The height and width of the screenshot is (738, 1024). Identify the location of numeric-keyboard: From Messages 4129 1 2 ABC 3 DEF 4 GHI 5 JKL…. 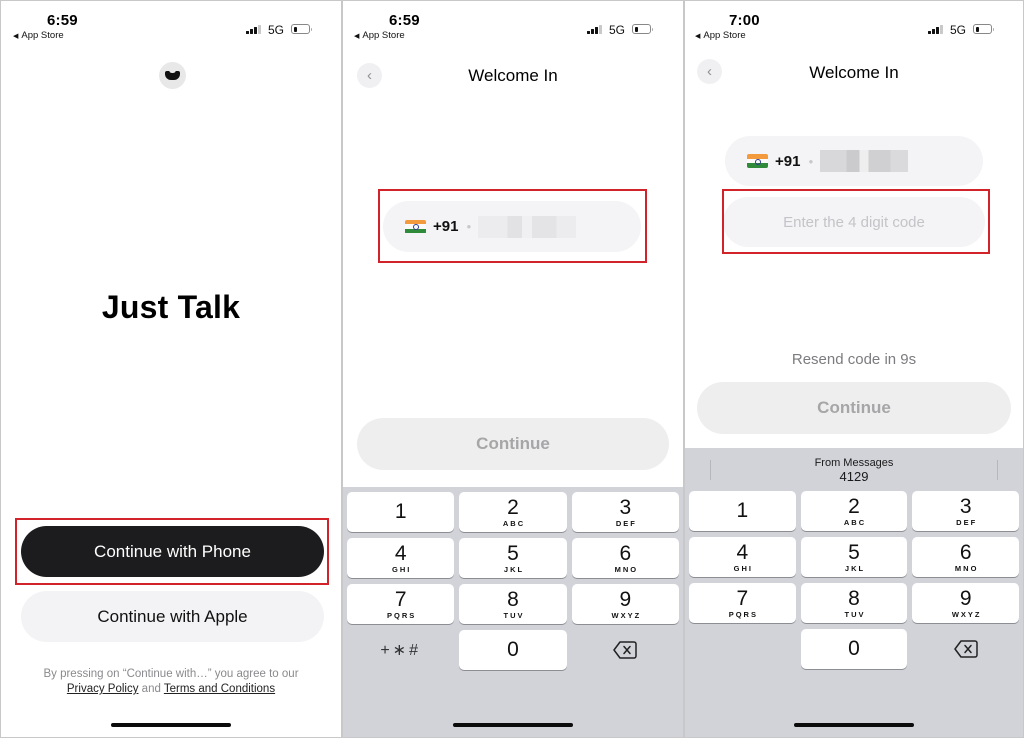
(854, 592).